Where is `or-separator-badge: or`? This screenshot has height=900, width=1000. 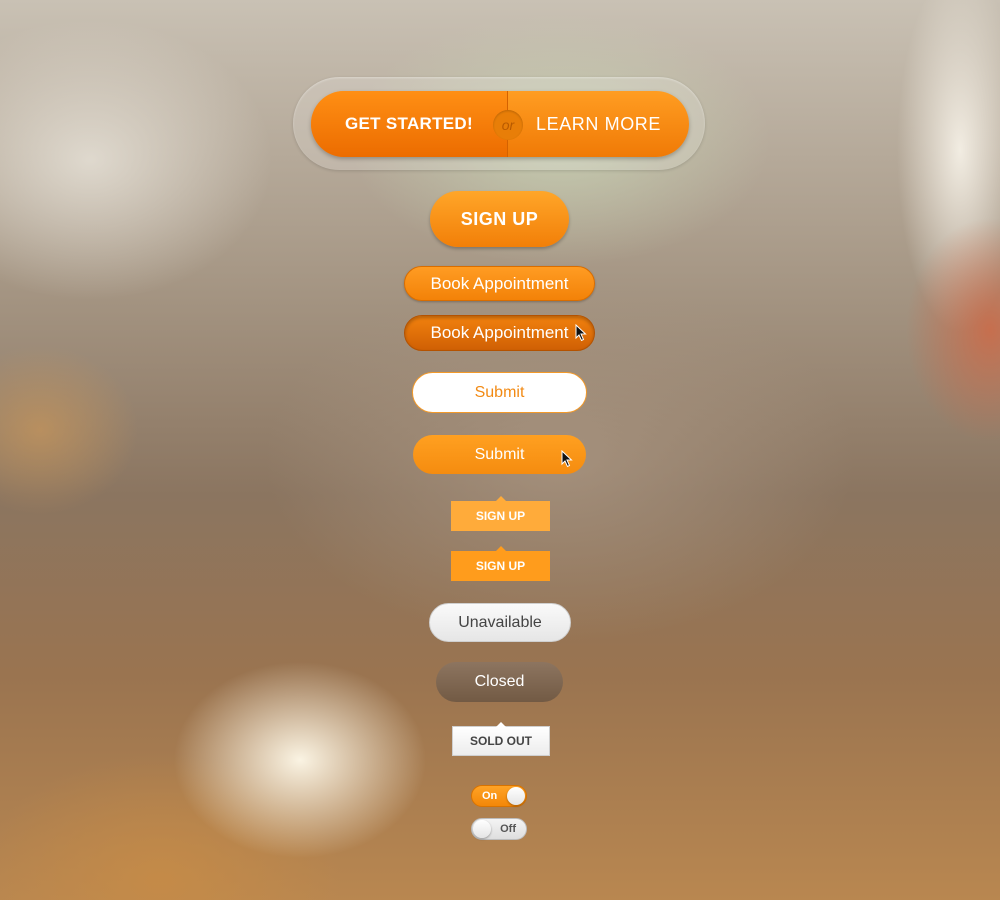
or-separator-badge: or is located at coordinates (508, 125).